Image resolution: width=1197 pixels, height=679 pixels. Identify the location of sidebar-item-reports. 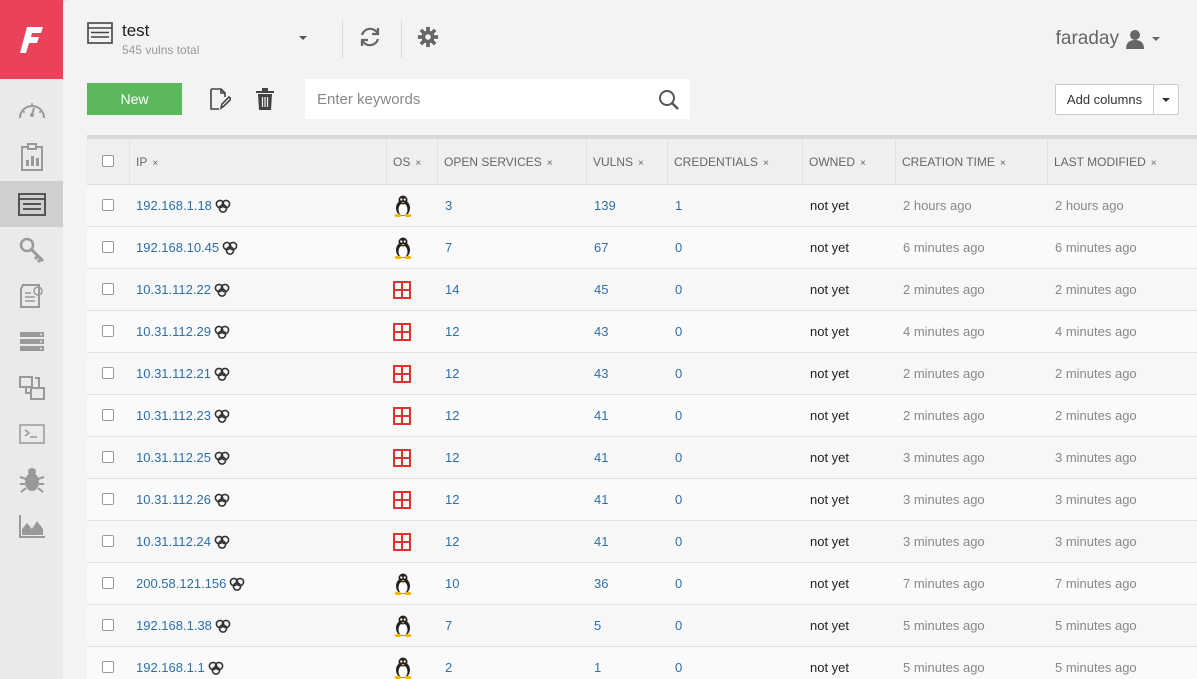
(31, 157).